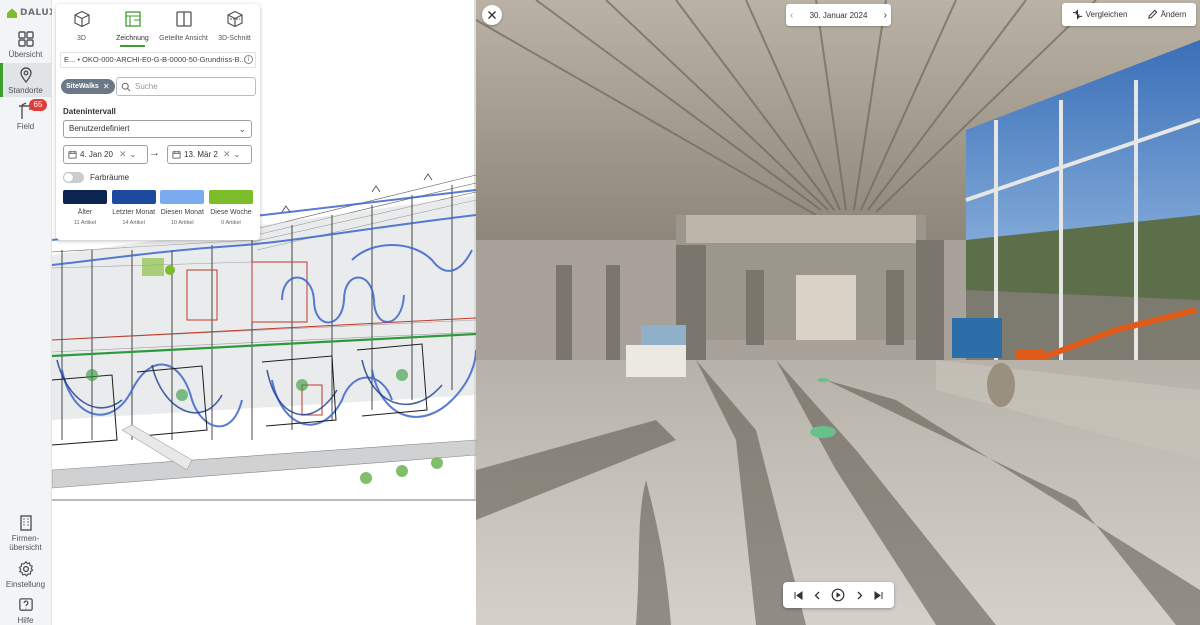  I want to click on date-interval-label: Datenintervall, so click(89, 111).